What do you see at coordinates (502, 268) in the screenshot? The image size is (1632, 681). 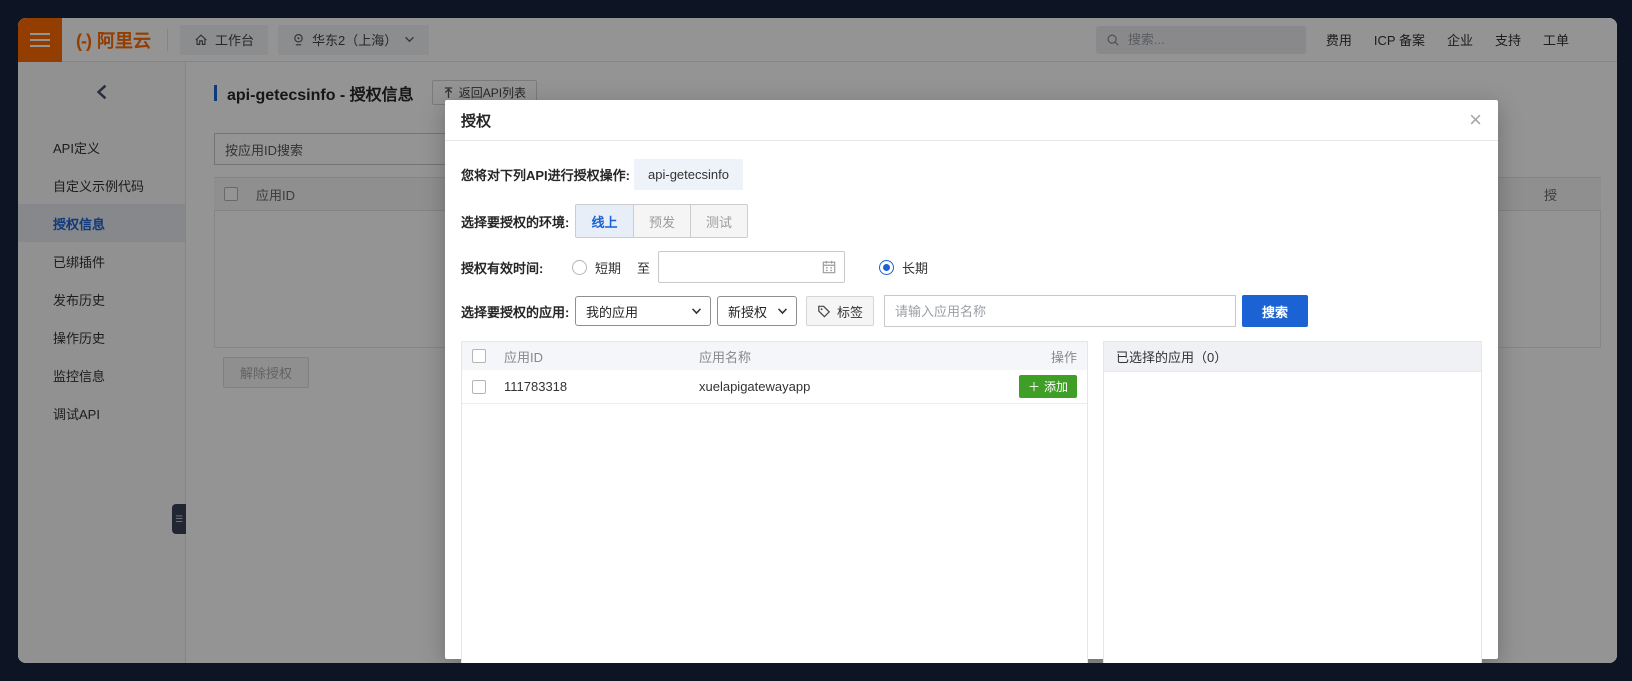 I see `valid-time-label: 授权有效时间:` at bounding box center [502, 268].